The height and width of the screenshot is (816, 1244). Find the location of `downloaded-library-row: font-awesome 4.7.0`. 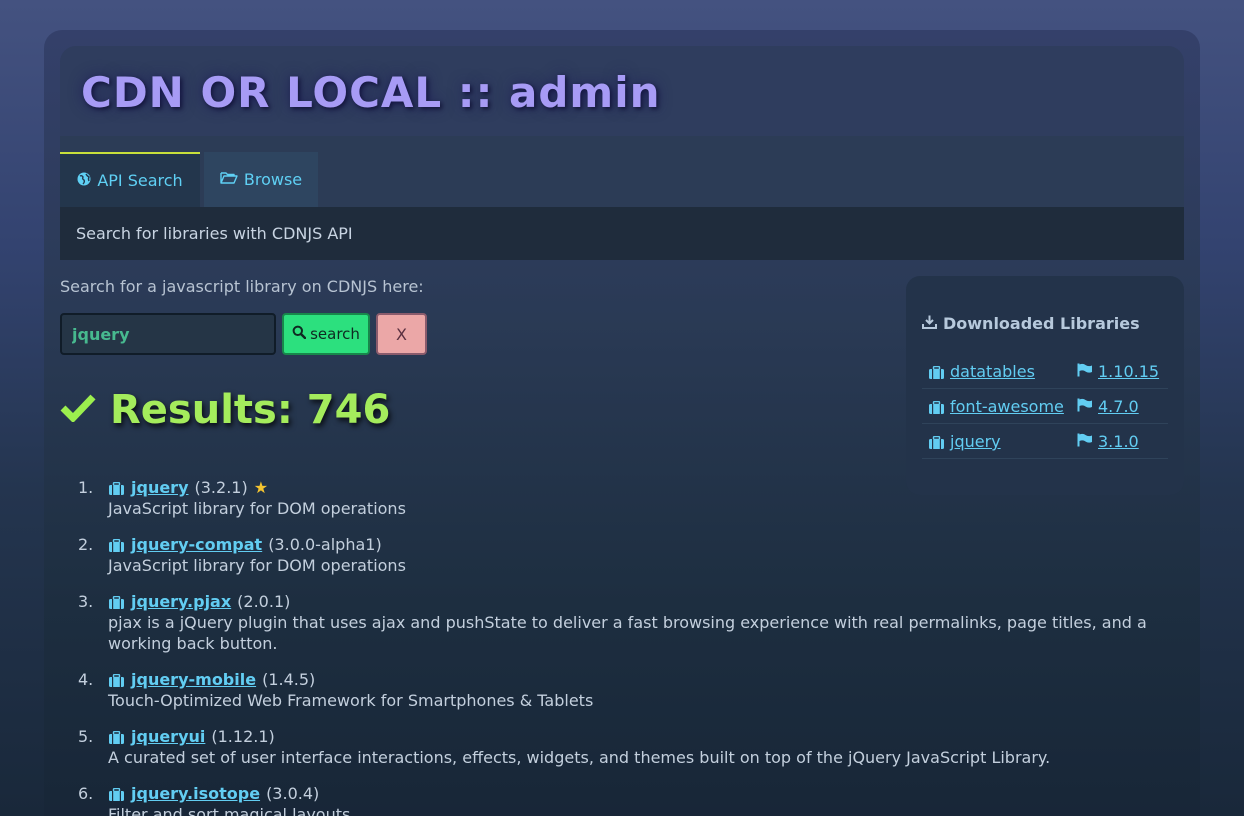

downloaded-library-row: font-awesome 4.7.0 is located at coordinates (1045, 406).